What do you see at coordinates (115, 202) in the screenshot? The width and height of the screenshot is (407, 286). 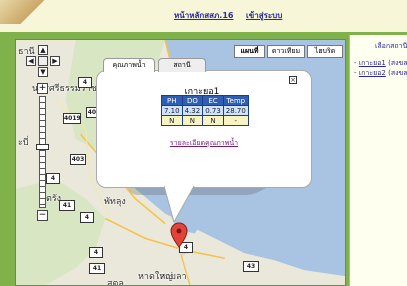 I see `map-label-phatthalung: พัทลุง` at bounding box center [115, 202].